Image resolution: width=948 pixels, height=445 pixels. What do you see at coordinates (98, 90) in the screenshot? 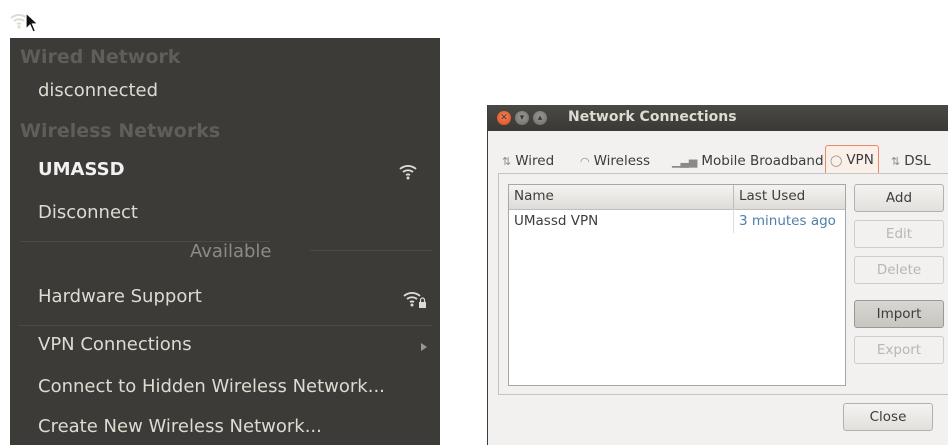
I see `wired-status: disconnected` at bounding box center [98, 90].